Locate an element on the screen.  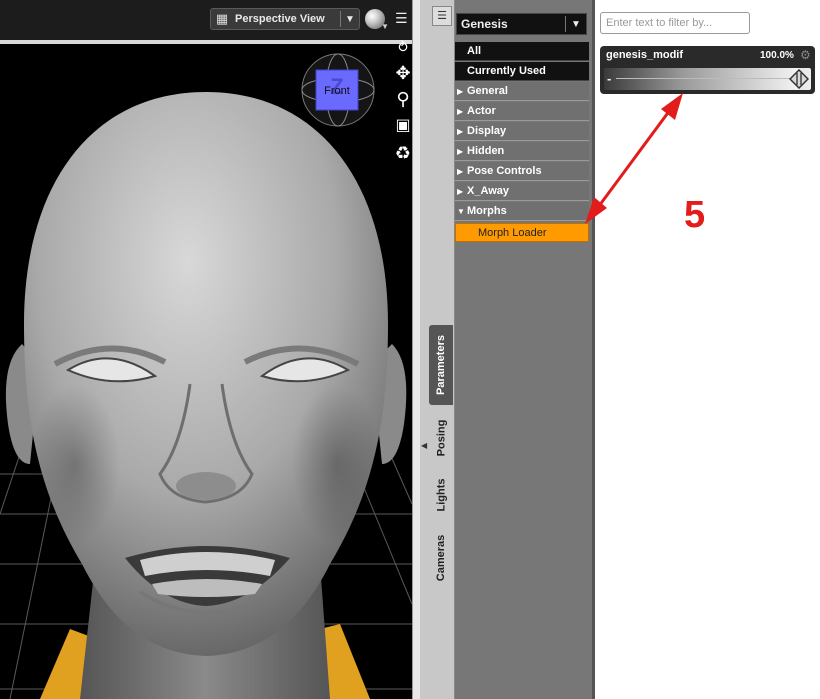
tree-item-label: Hidden is located at coordinates (486, 151).